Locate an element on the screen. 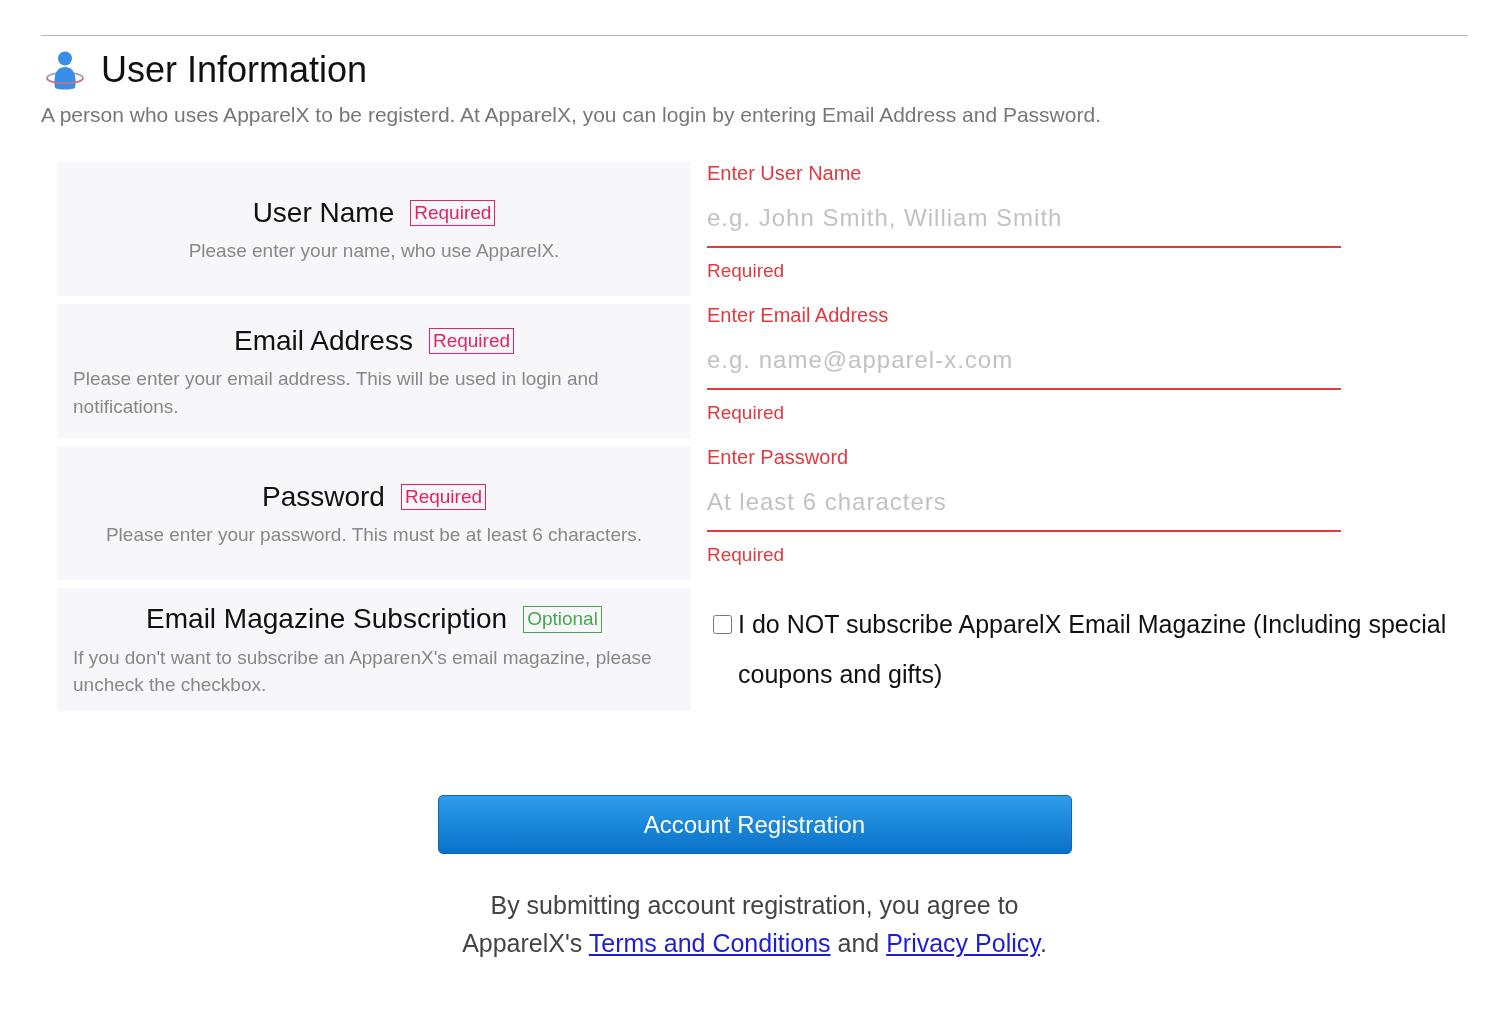 The width and height of the screenshot is (1500, 1012). section-title: User Information is located at coordinates (234, 70).